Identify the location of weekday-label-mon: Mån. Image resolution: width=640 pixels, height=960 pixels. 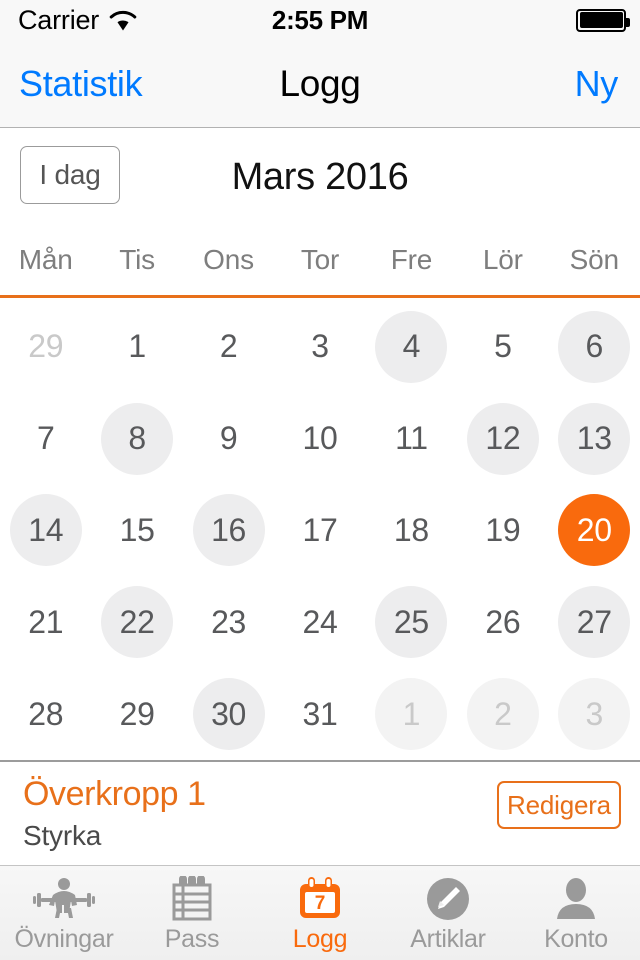
(45, 259).